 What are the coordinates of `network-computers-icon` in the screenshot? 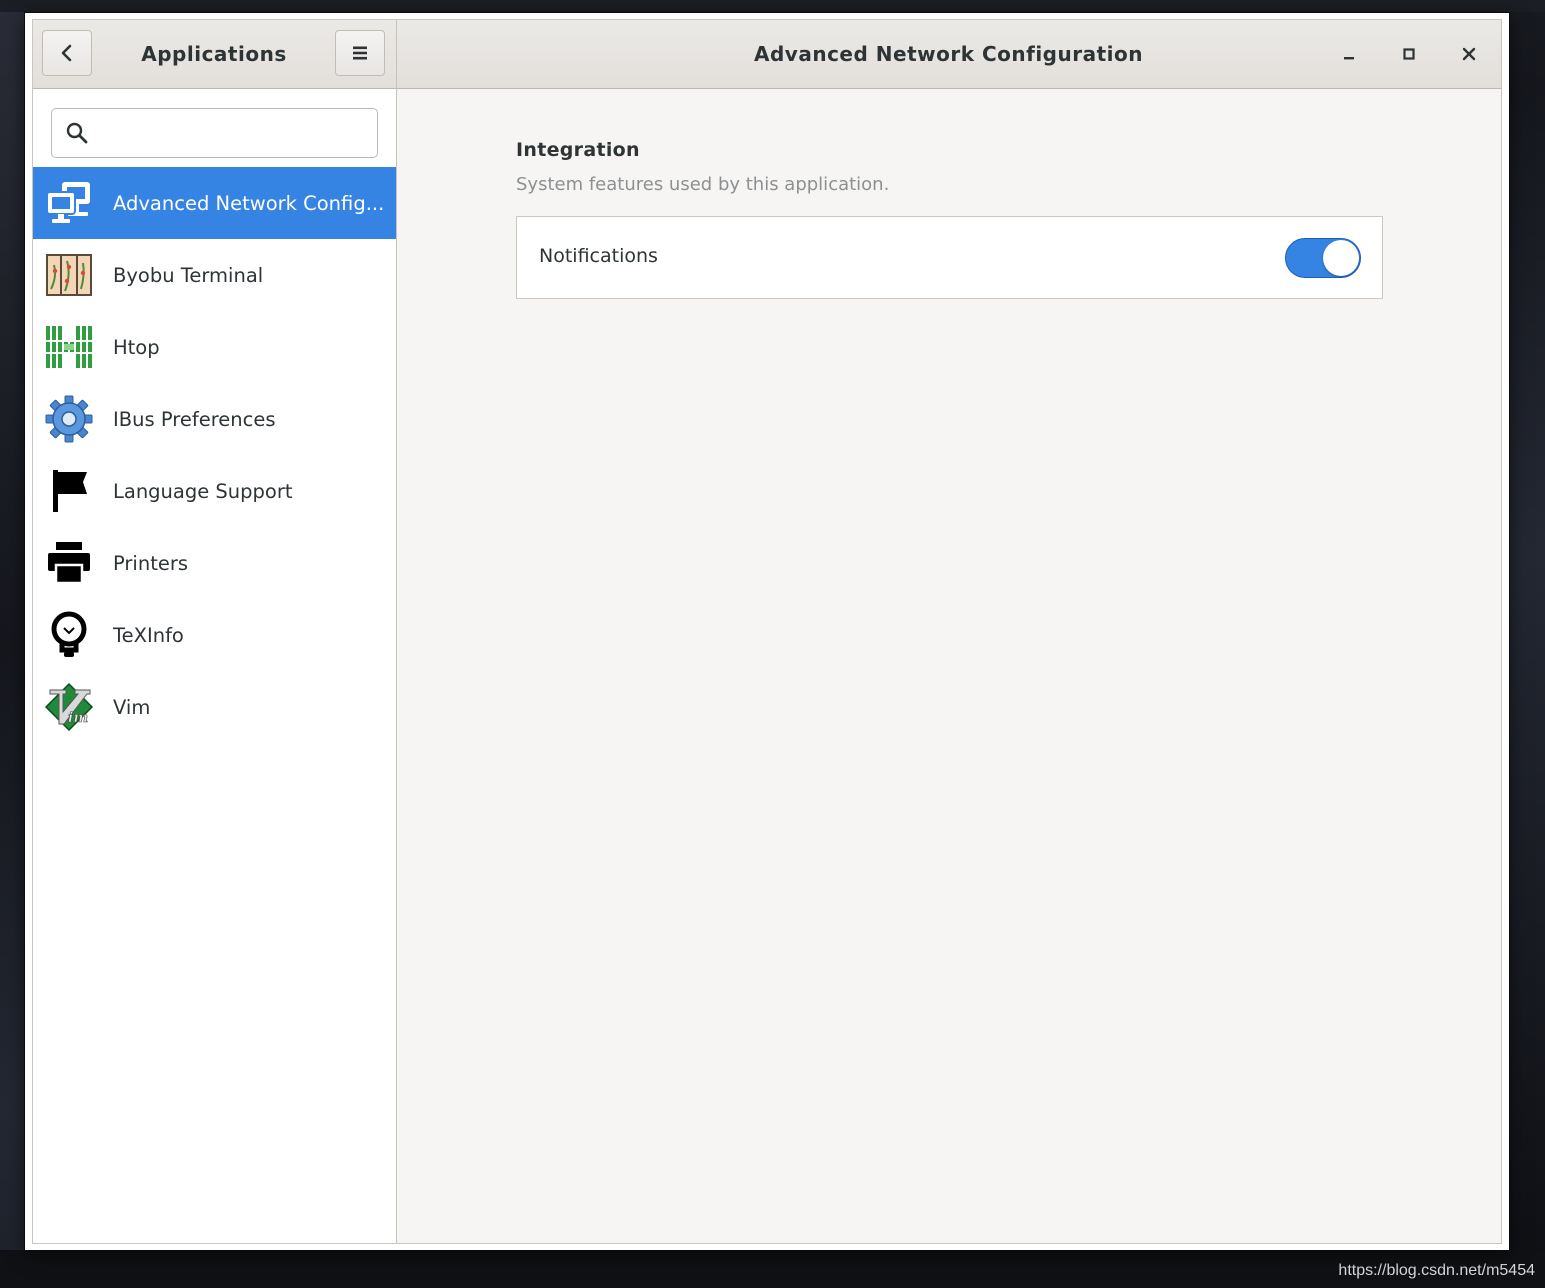 It's located at (69, 203).